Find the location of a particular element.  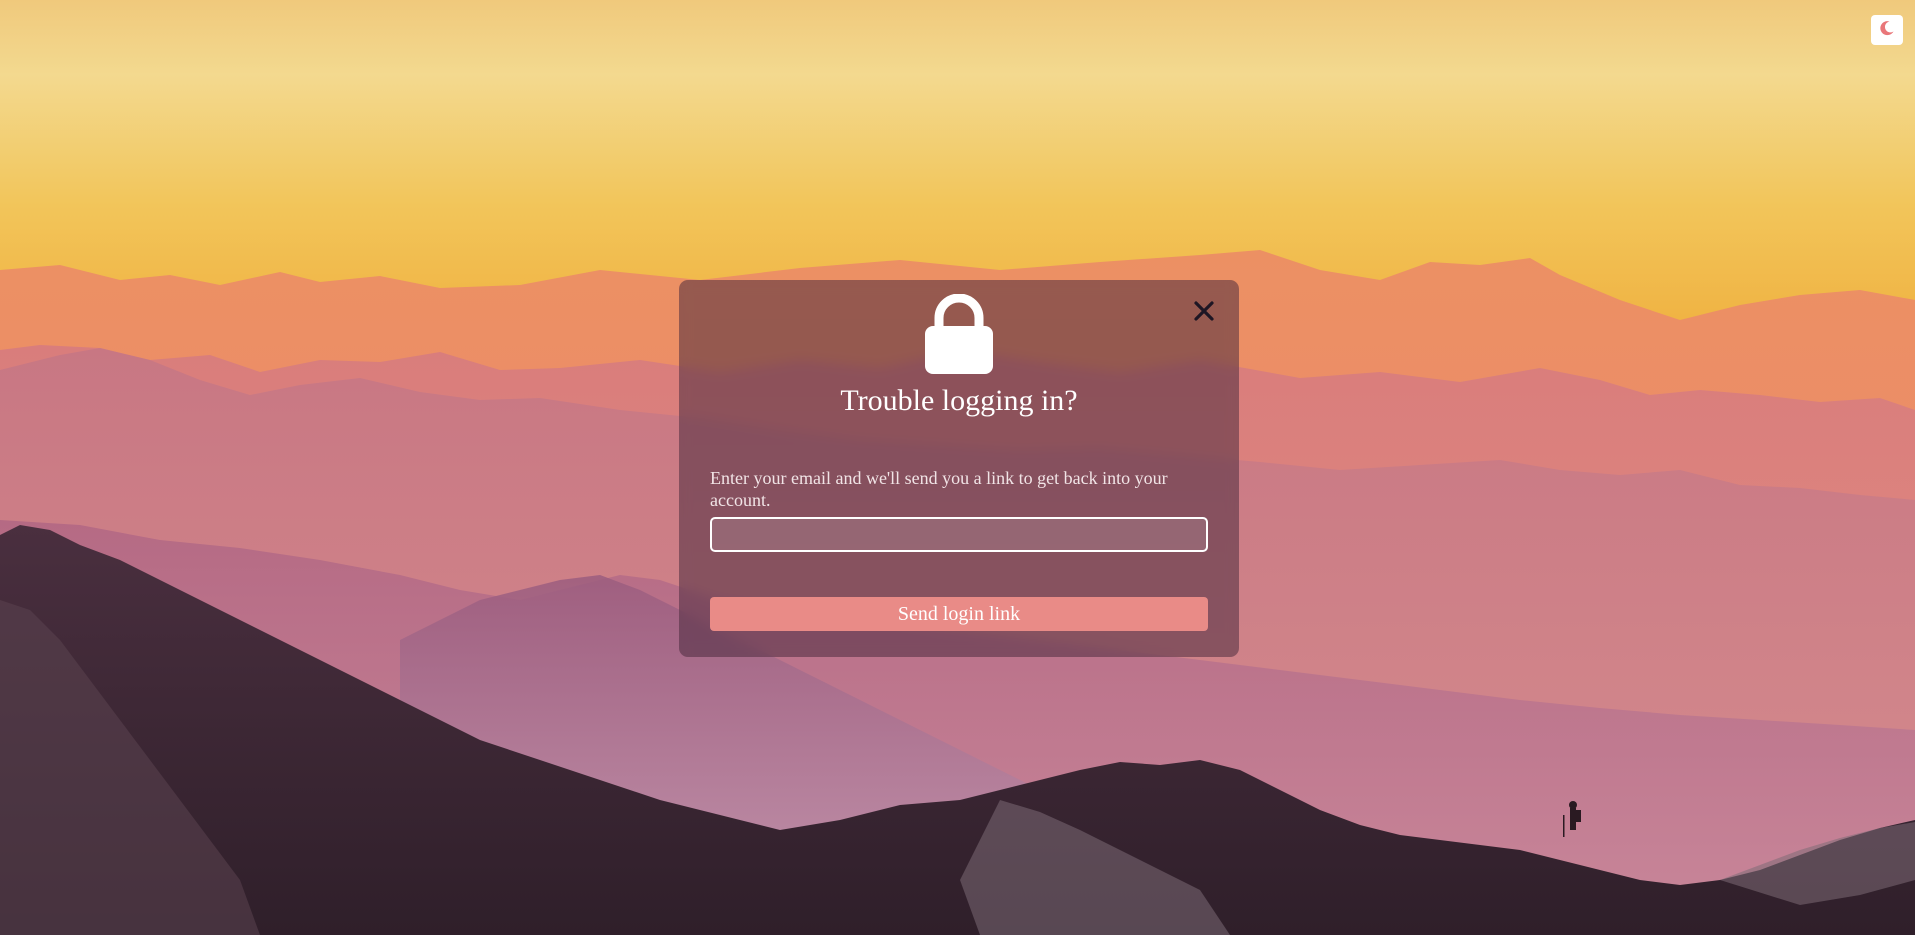

close-button is located at coordinates (1204, 313).